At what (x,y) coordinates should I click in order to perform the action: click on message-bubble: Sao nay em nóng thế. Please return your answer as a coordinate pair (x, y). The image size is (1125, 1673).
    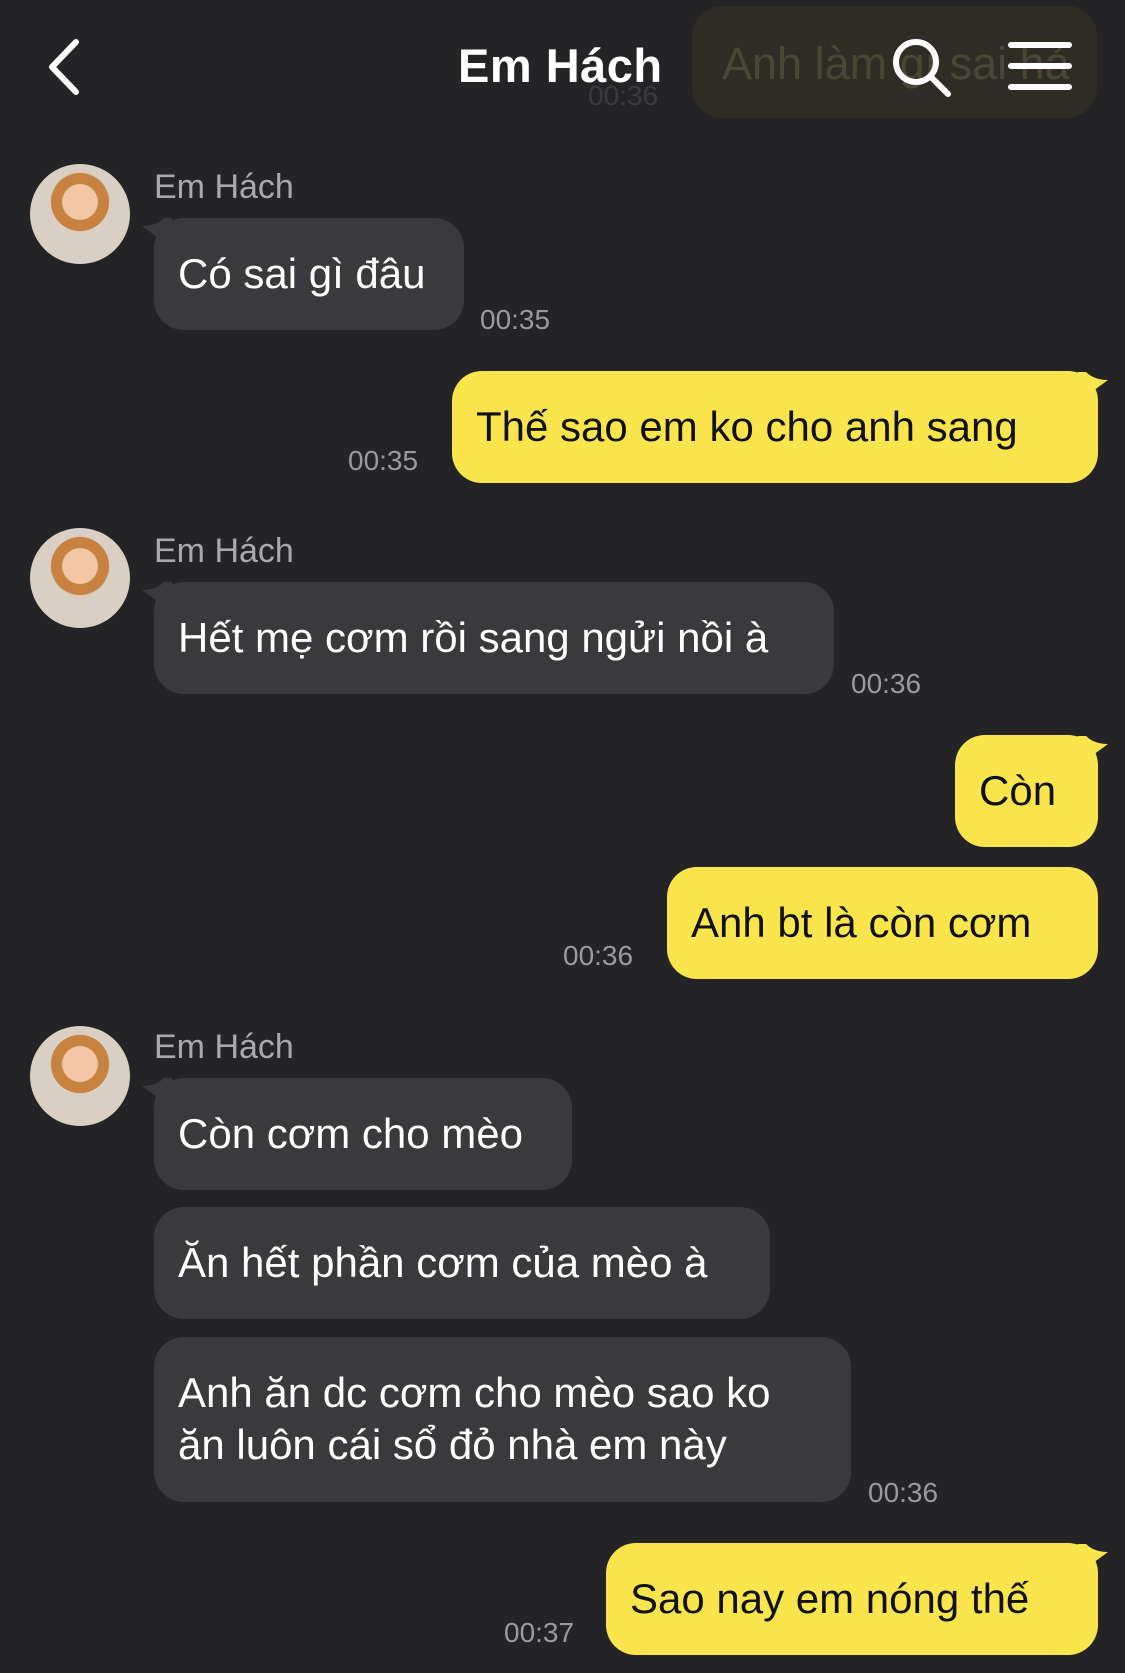
    Looking at the image, I should click on (852, 1599).